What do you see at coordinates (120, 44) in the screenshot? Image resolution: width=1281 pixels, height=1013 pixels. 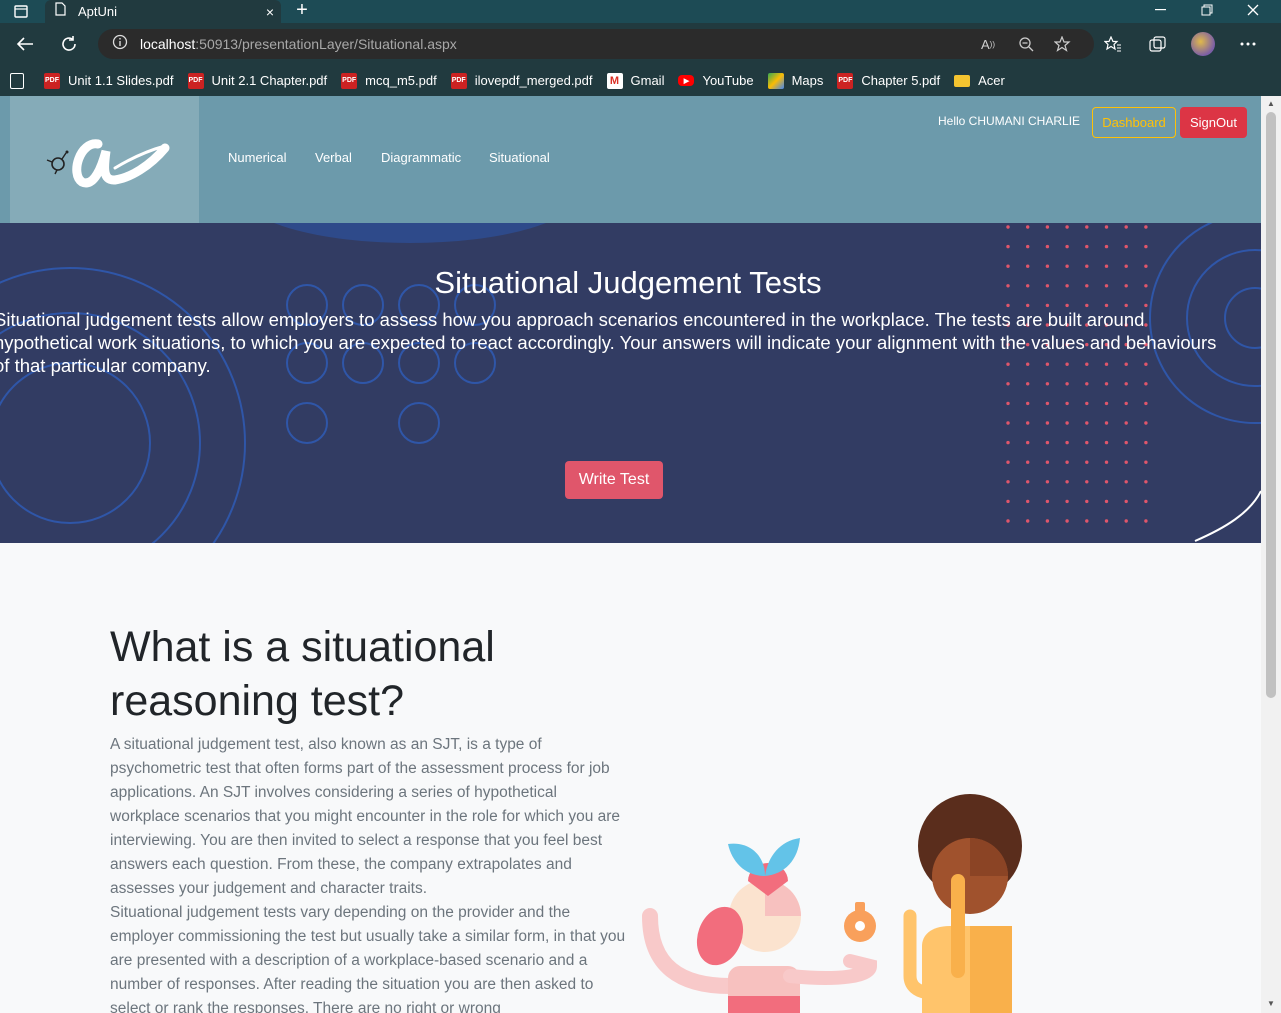 I see `site-info-icon` at bounding box center [120, 44].